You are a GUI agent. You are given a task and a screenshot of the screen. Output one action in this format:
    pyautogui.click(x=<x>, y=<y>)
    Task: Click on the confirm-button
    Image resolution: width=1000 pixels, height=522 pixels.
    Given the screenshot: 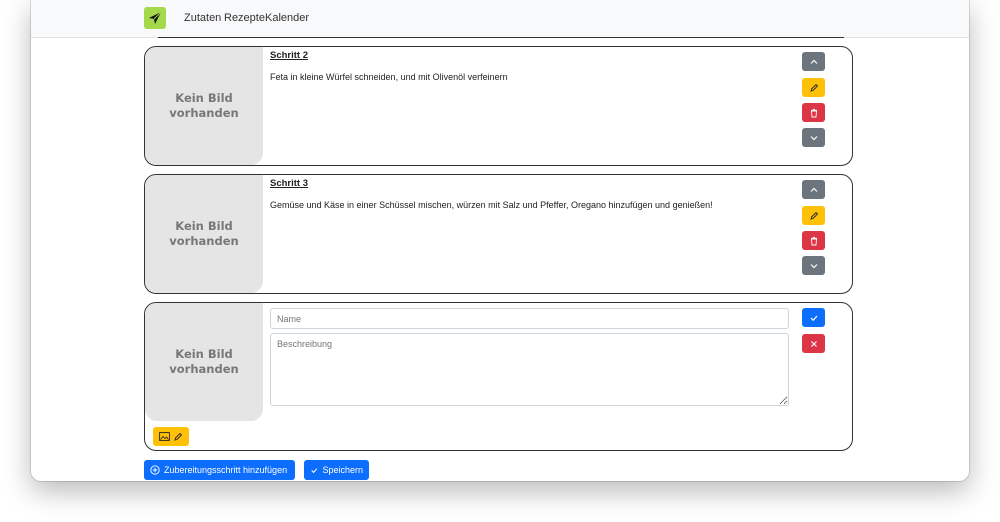 What is the action you would take?
    pyautogui.click(x=813, y=317)
    